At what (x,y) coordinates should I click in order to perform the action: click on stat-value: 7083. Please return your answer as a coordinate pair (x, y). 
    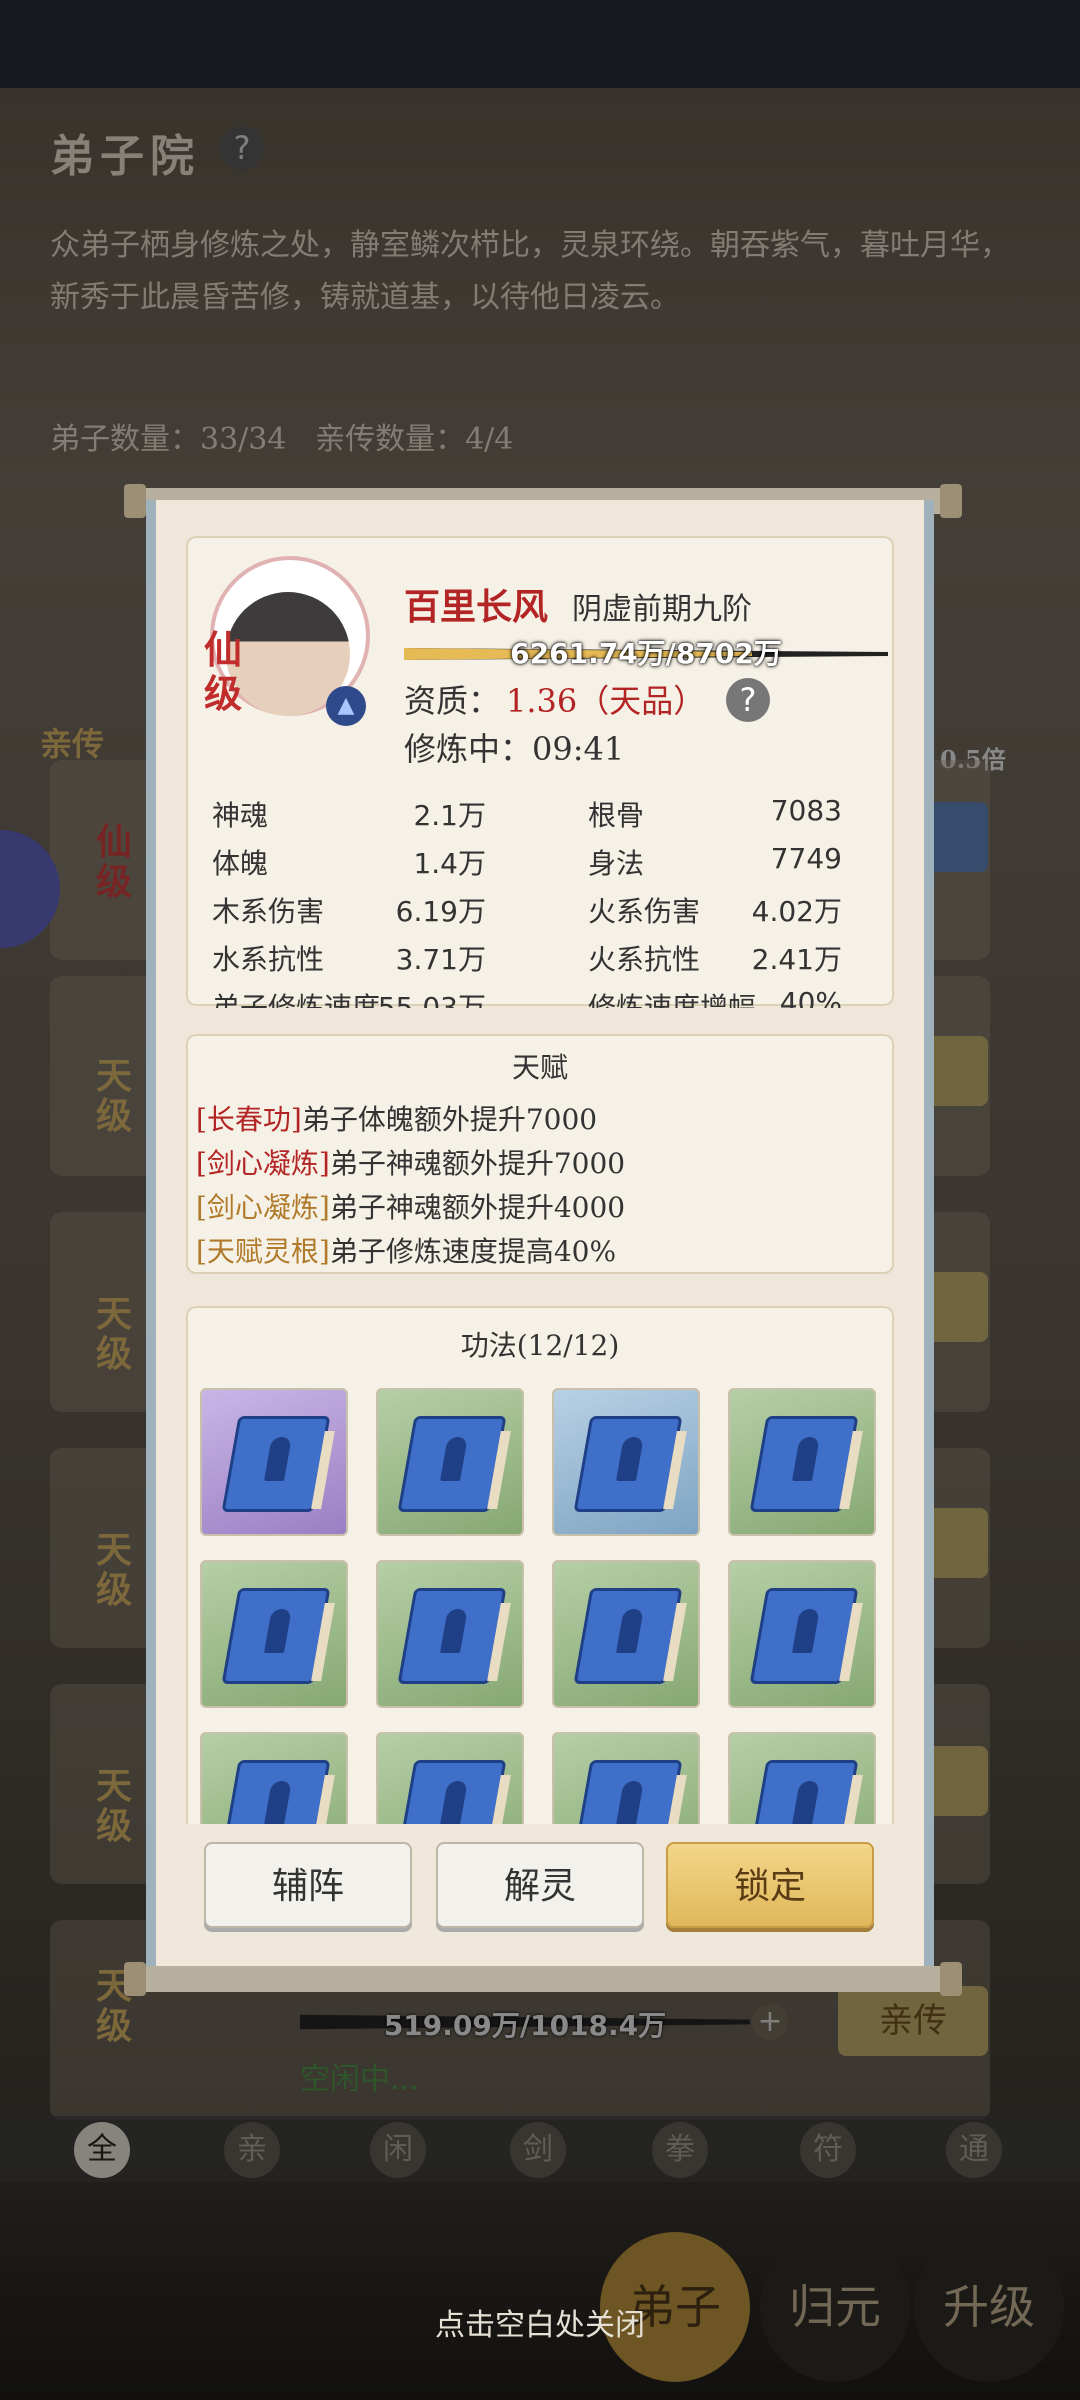
    Looking at the image, I should click on (806, 810).